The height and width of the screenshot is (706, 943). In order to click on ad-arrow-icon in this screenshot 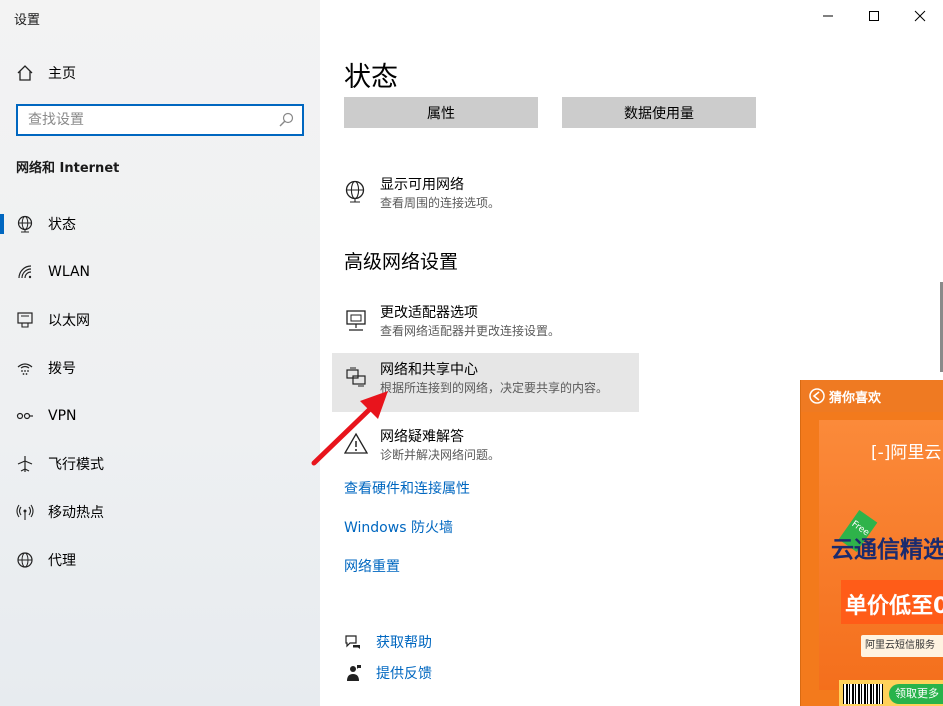, I will do `click(817, 396)`.